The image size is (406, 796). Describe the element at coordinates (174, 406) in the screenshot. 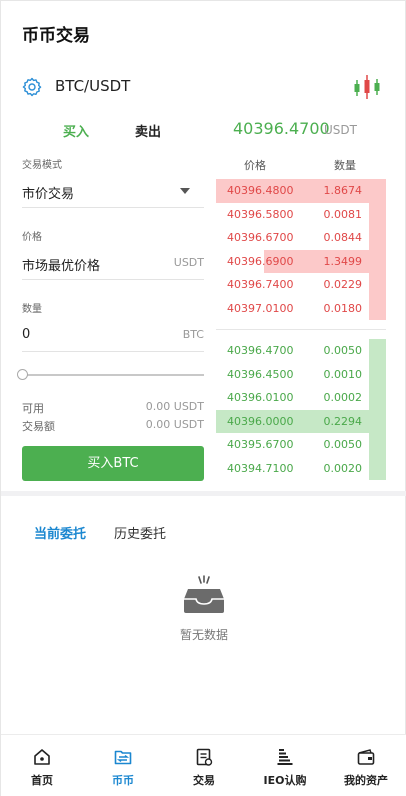

I see `available-value: 0.00 USDT` at that location.